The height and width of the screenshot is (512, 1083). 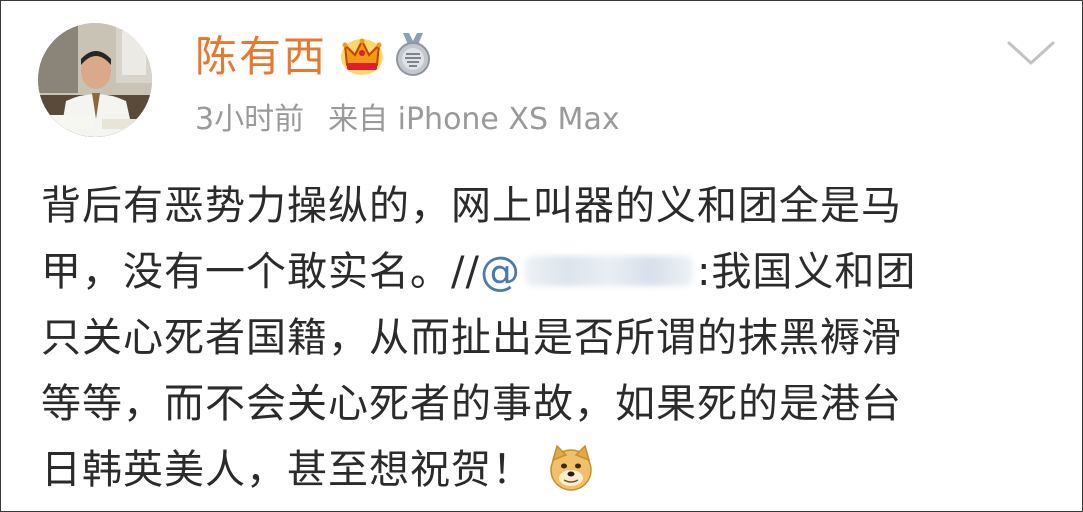 I want to click on post-text-line: 背后有恶势力操纵的，网上叫器的义和团全是马, so click(x=471, y=206).